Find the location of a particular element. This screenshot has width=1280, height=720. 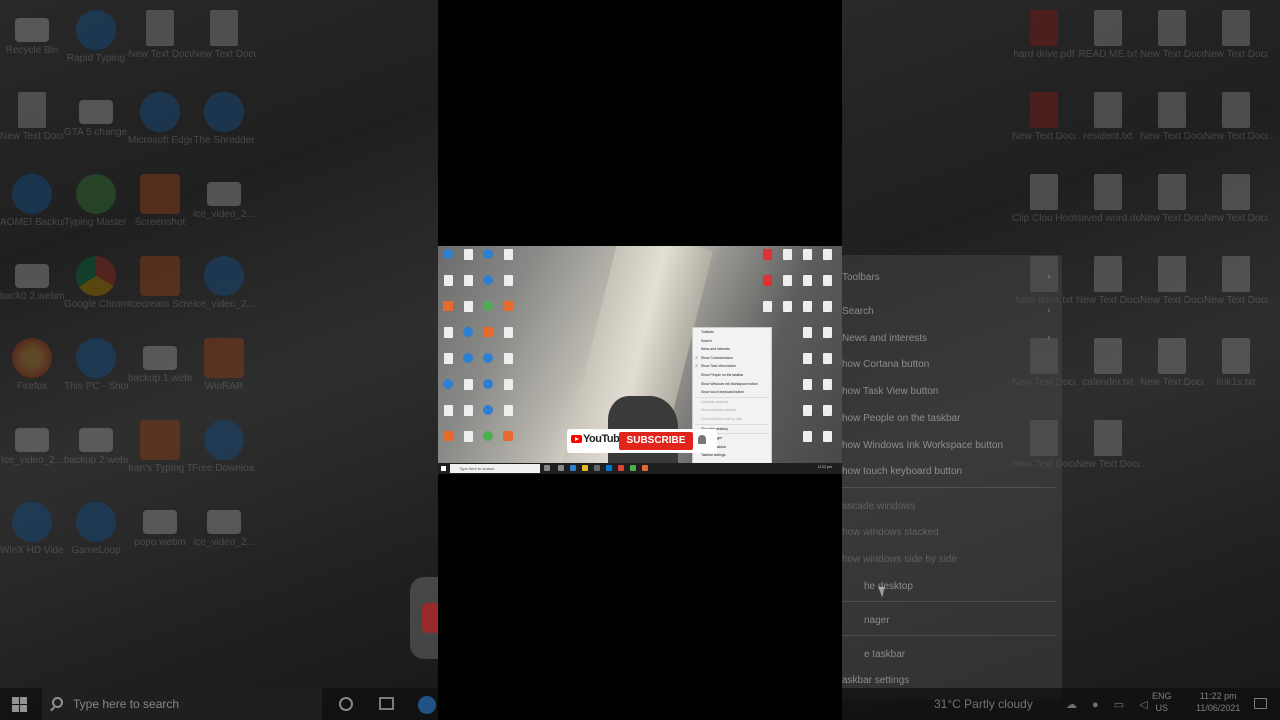

ctx-taskbar-settings: askbar settings is located at coordinates (875, 680).